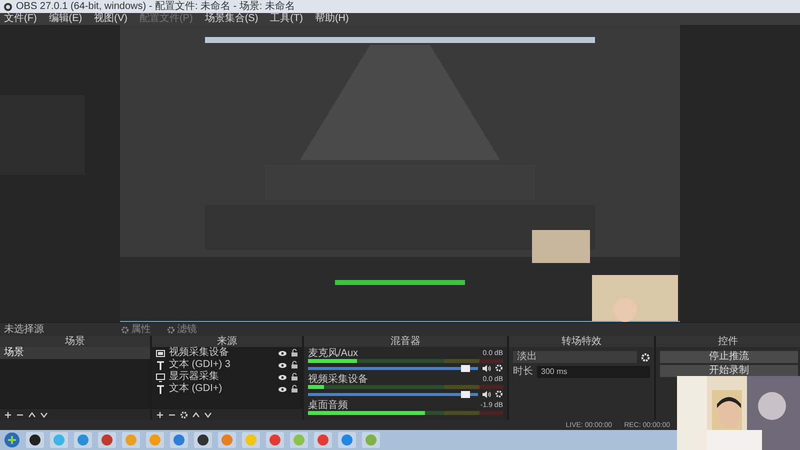 The height and width of the screenshot is (450, 800). Describe the element at coordinates (221, 389) in the screenshot. I see `source-item: 文本 (GDI+)` at that location.